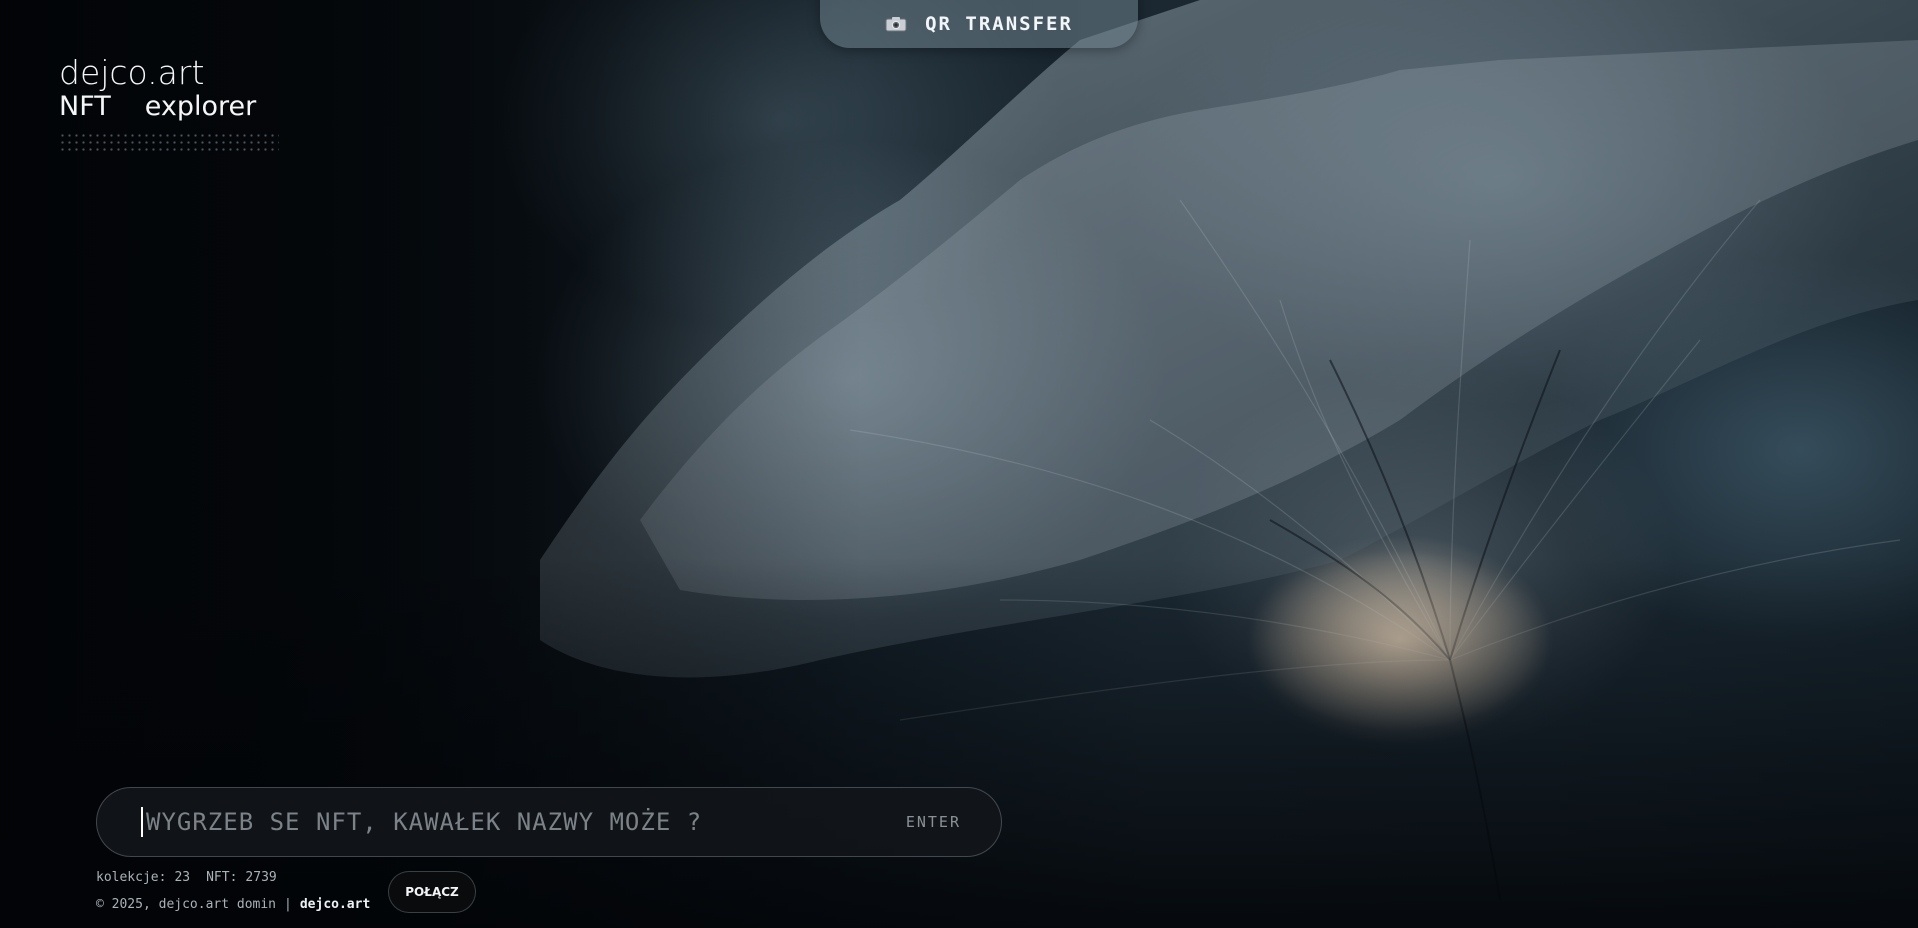  I want to click on logo-subtitle: NFT explorer, so click(174, 107).